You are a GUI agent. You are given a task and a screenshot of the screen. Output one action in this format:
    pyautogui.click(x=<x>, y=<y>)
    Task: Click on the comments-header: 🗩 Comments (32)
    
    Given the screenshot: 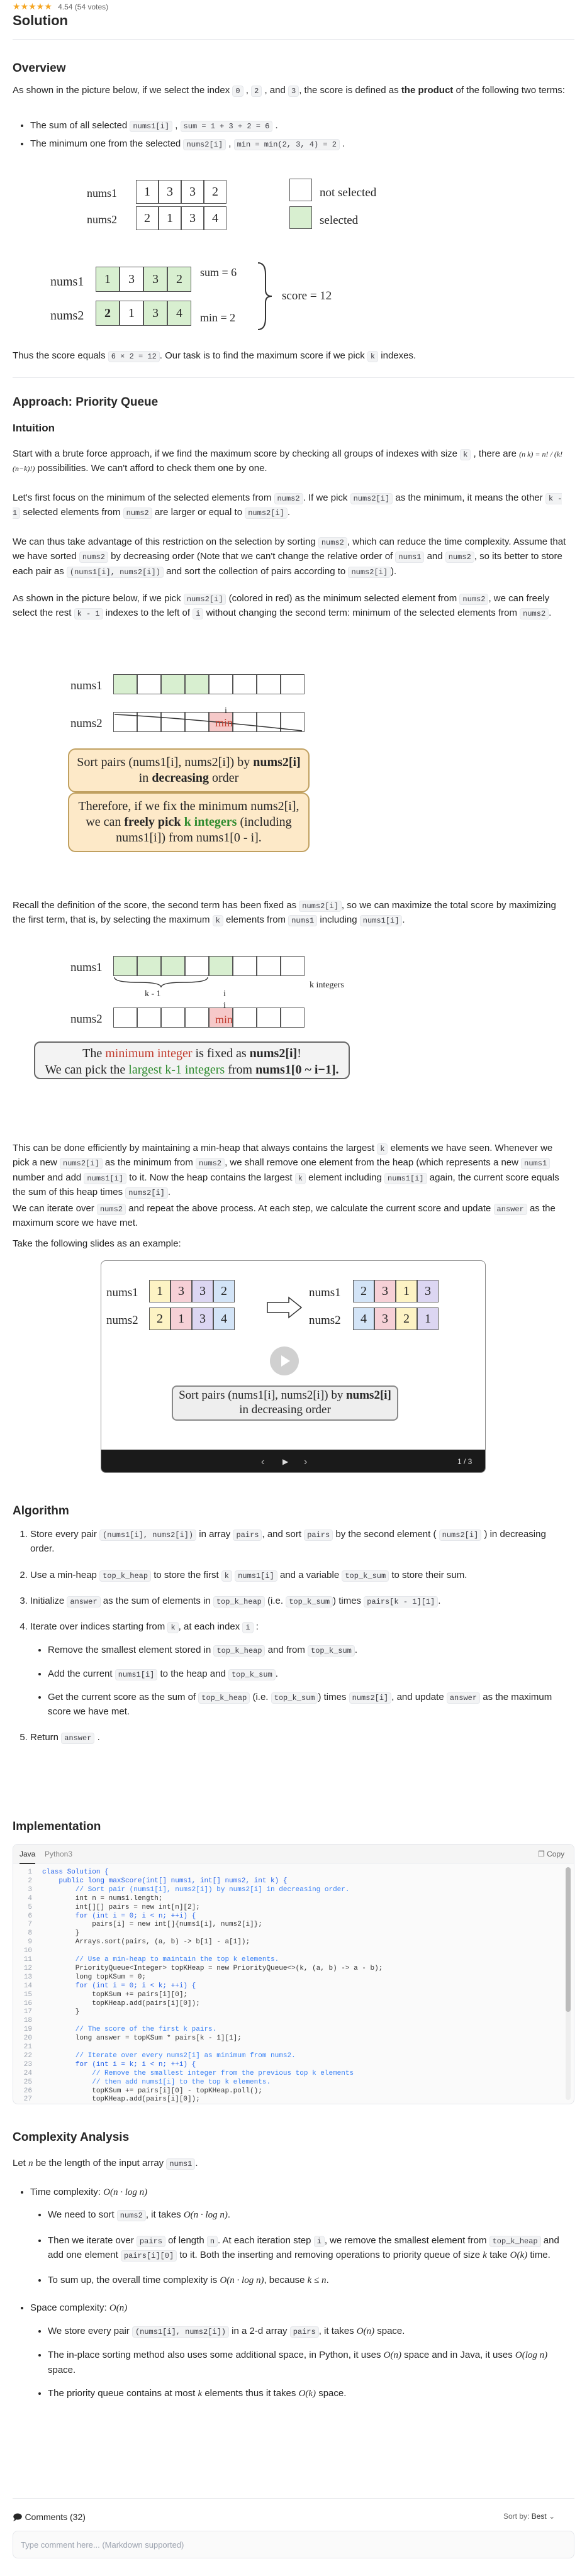 What is the action you would take?
    pyautogui.click(x=49, y=2517)
    